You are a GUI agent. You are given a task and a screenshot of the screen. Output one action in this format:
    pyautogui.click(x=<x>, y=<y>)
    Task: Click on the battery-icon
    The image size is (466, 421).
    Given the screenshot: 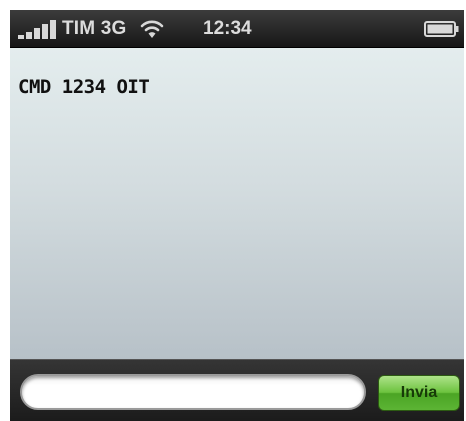 What is the action you would take?
    pyautogui.click(x=441, y=29)
    